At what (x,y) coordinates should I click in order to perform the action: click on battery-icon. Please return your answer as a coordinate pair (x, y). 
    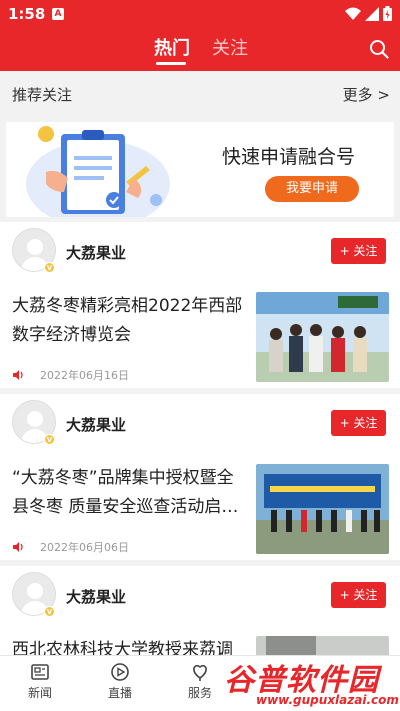
    Looking at the image, I should click on (387, 13).